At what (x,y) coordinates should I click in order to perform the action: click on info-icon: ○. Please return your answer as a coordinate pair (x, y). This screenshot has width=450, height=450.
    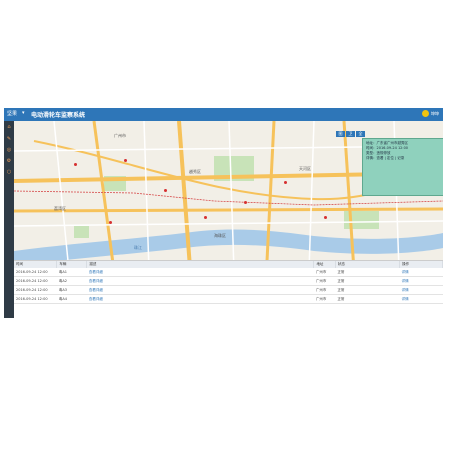
    Looking at the image, I should click on (9, 172).